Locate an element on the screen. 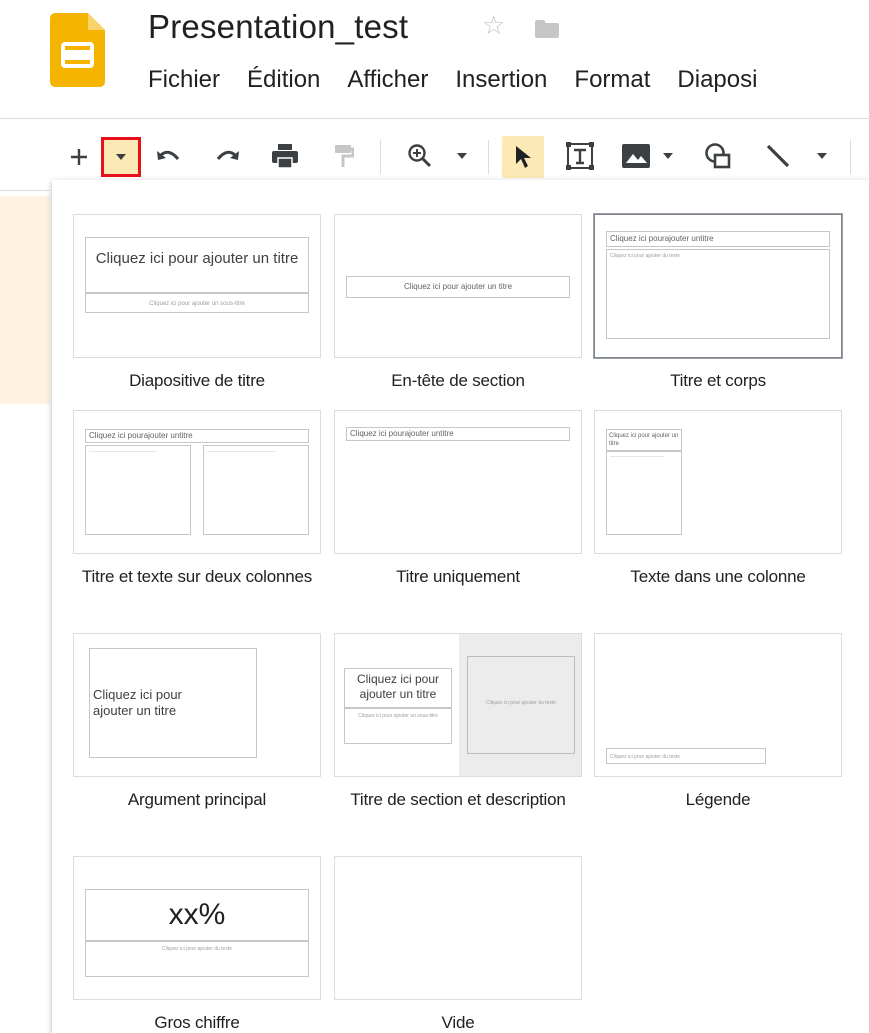  slides-logo-icon is located at coordinates (77, 50).